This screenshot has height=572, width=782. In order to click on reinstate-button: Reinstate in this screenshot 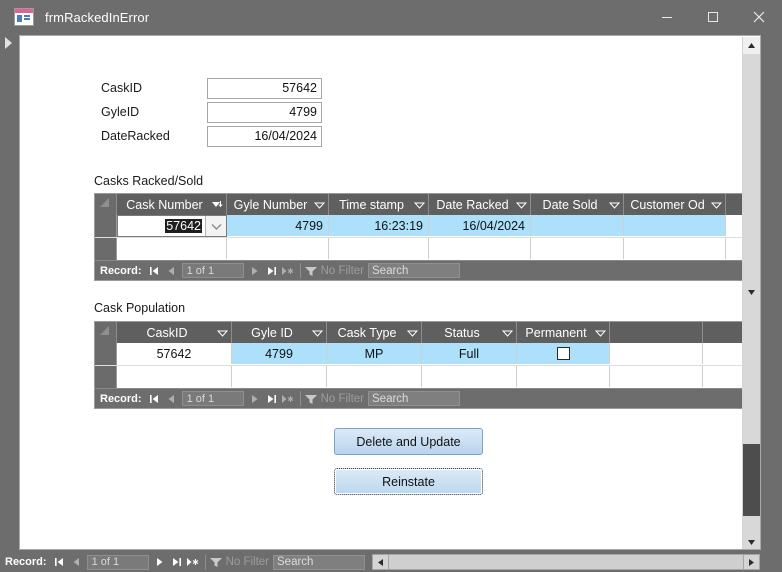, I will do `click(408, 481)`.